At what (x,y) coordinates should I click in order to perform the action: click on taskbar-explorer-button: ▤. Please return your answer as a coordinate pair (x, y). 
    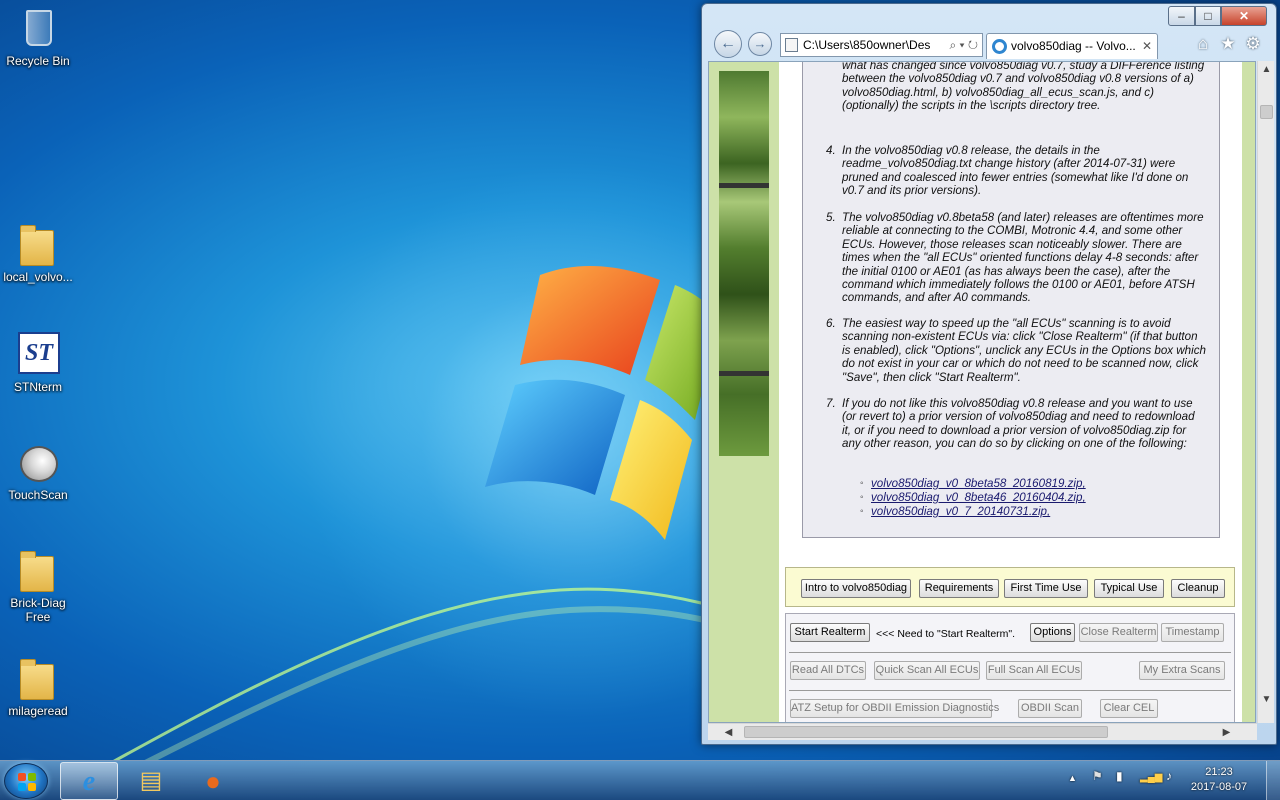
    Looking at the image, I should click on (151, 781).